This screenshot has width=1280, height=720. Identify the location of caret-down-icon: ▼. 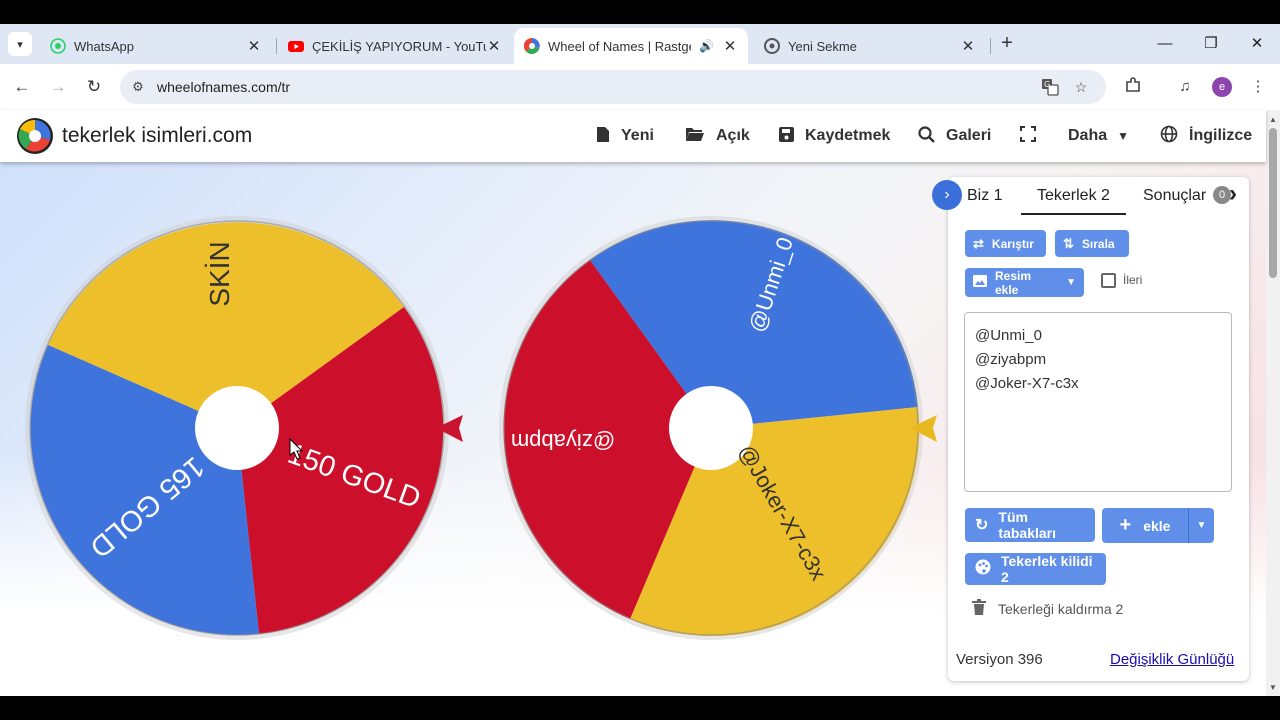
(1201, 525).